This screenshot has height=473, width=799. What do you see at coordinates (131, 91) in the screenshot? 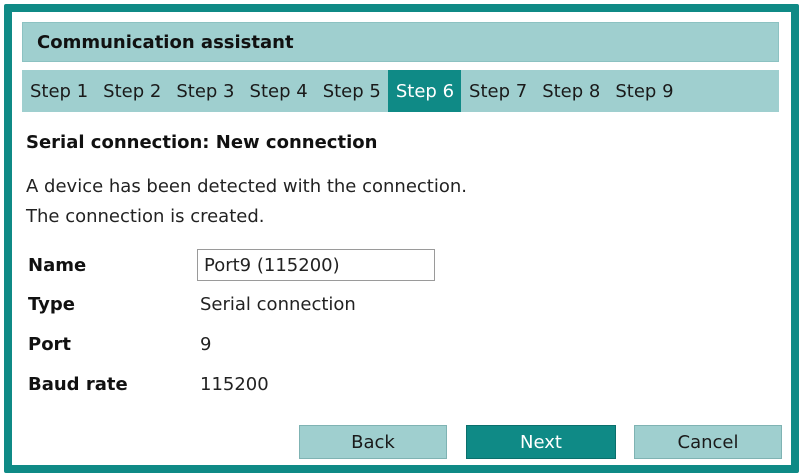
I see `tab-step-2: Step 2` at bounding box center [131, 91].